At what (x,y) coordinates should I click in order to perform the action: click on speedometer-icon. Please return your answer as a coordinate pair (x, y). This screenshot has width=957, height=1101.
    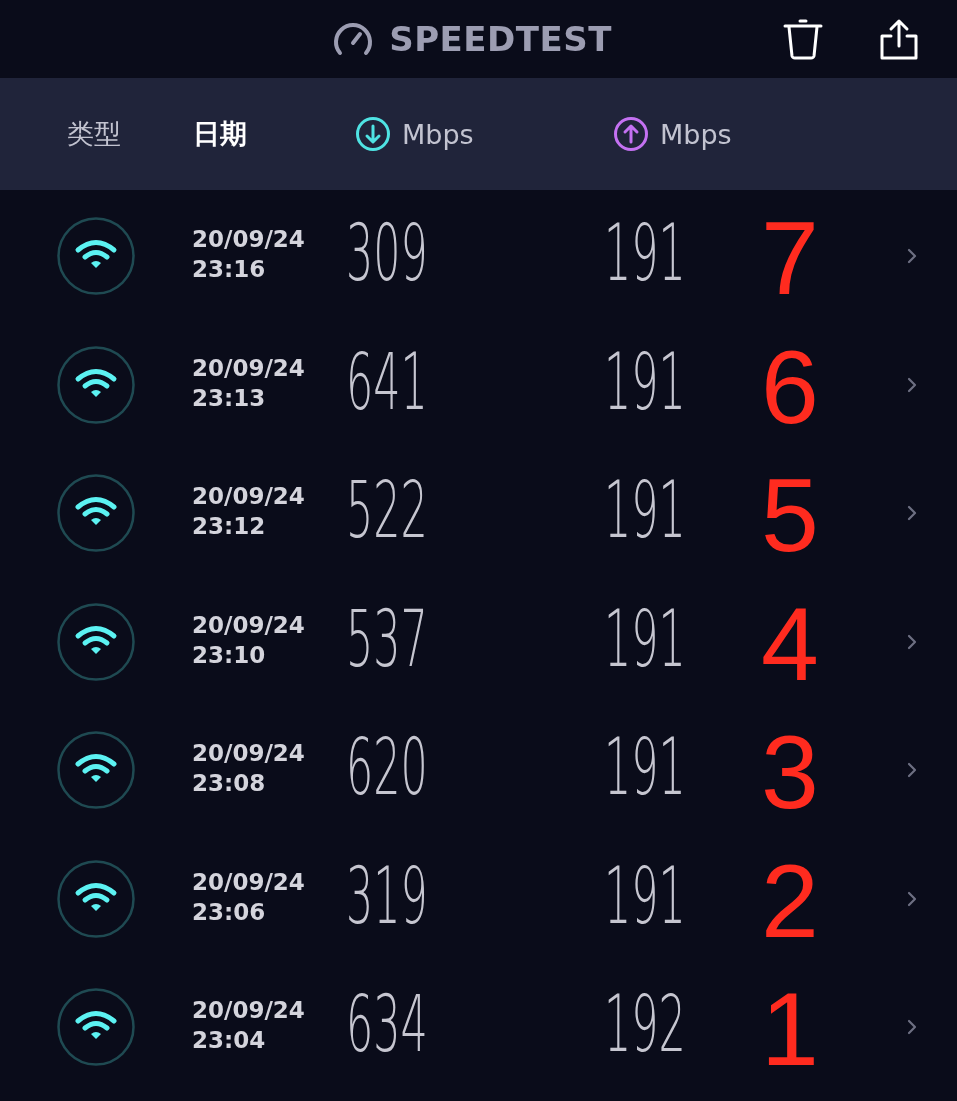
    Looking at the image, I should click on (353, 39).